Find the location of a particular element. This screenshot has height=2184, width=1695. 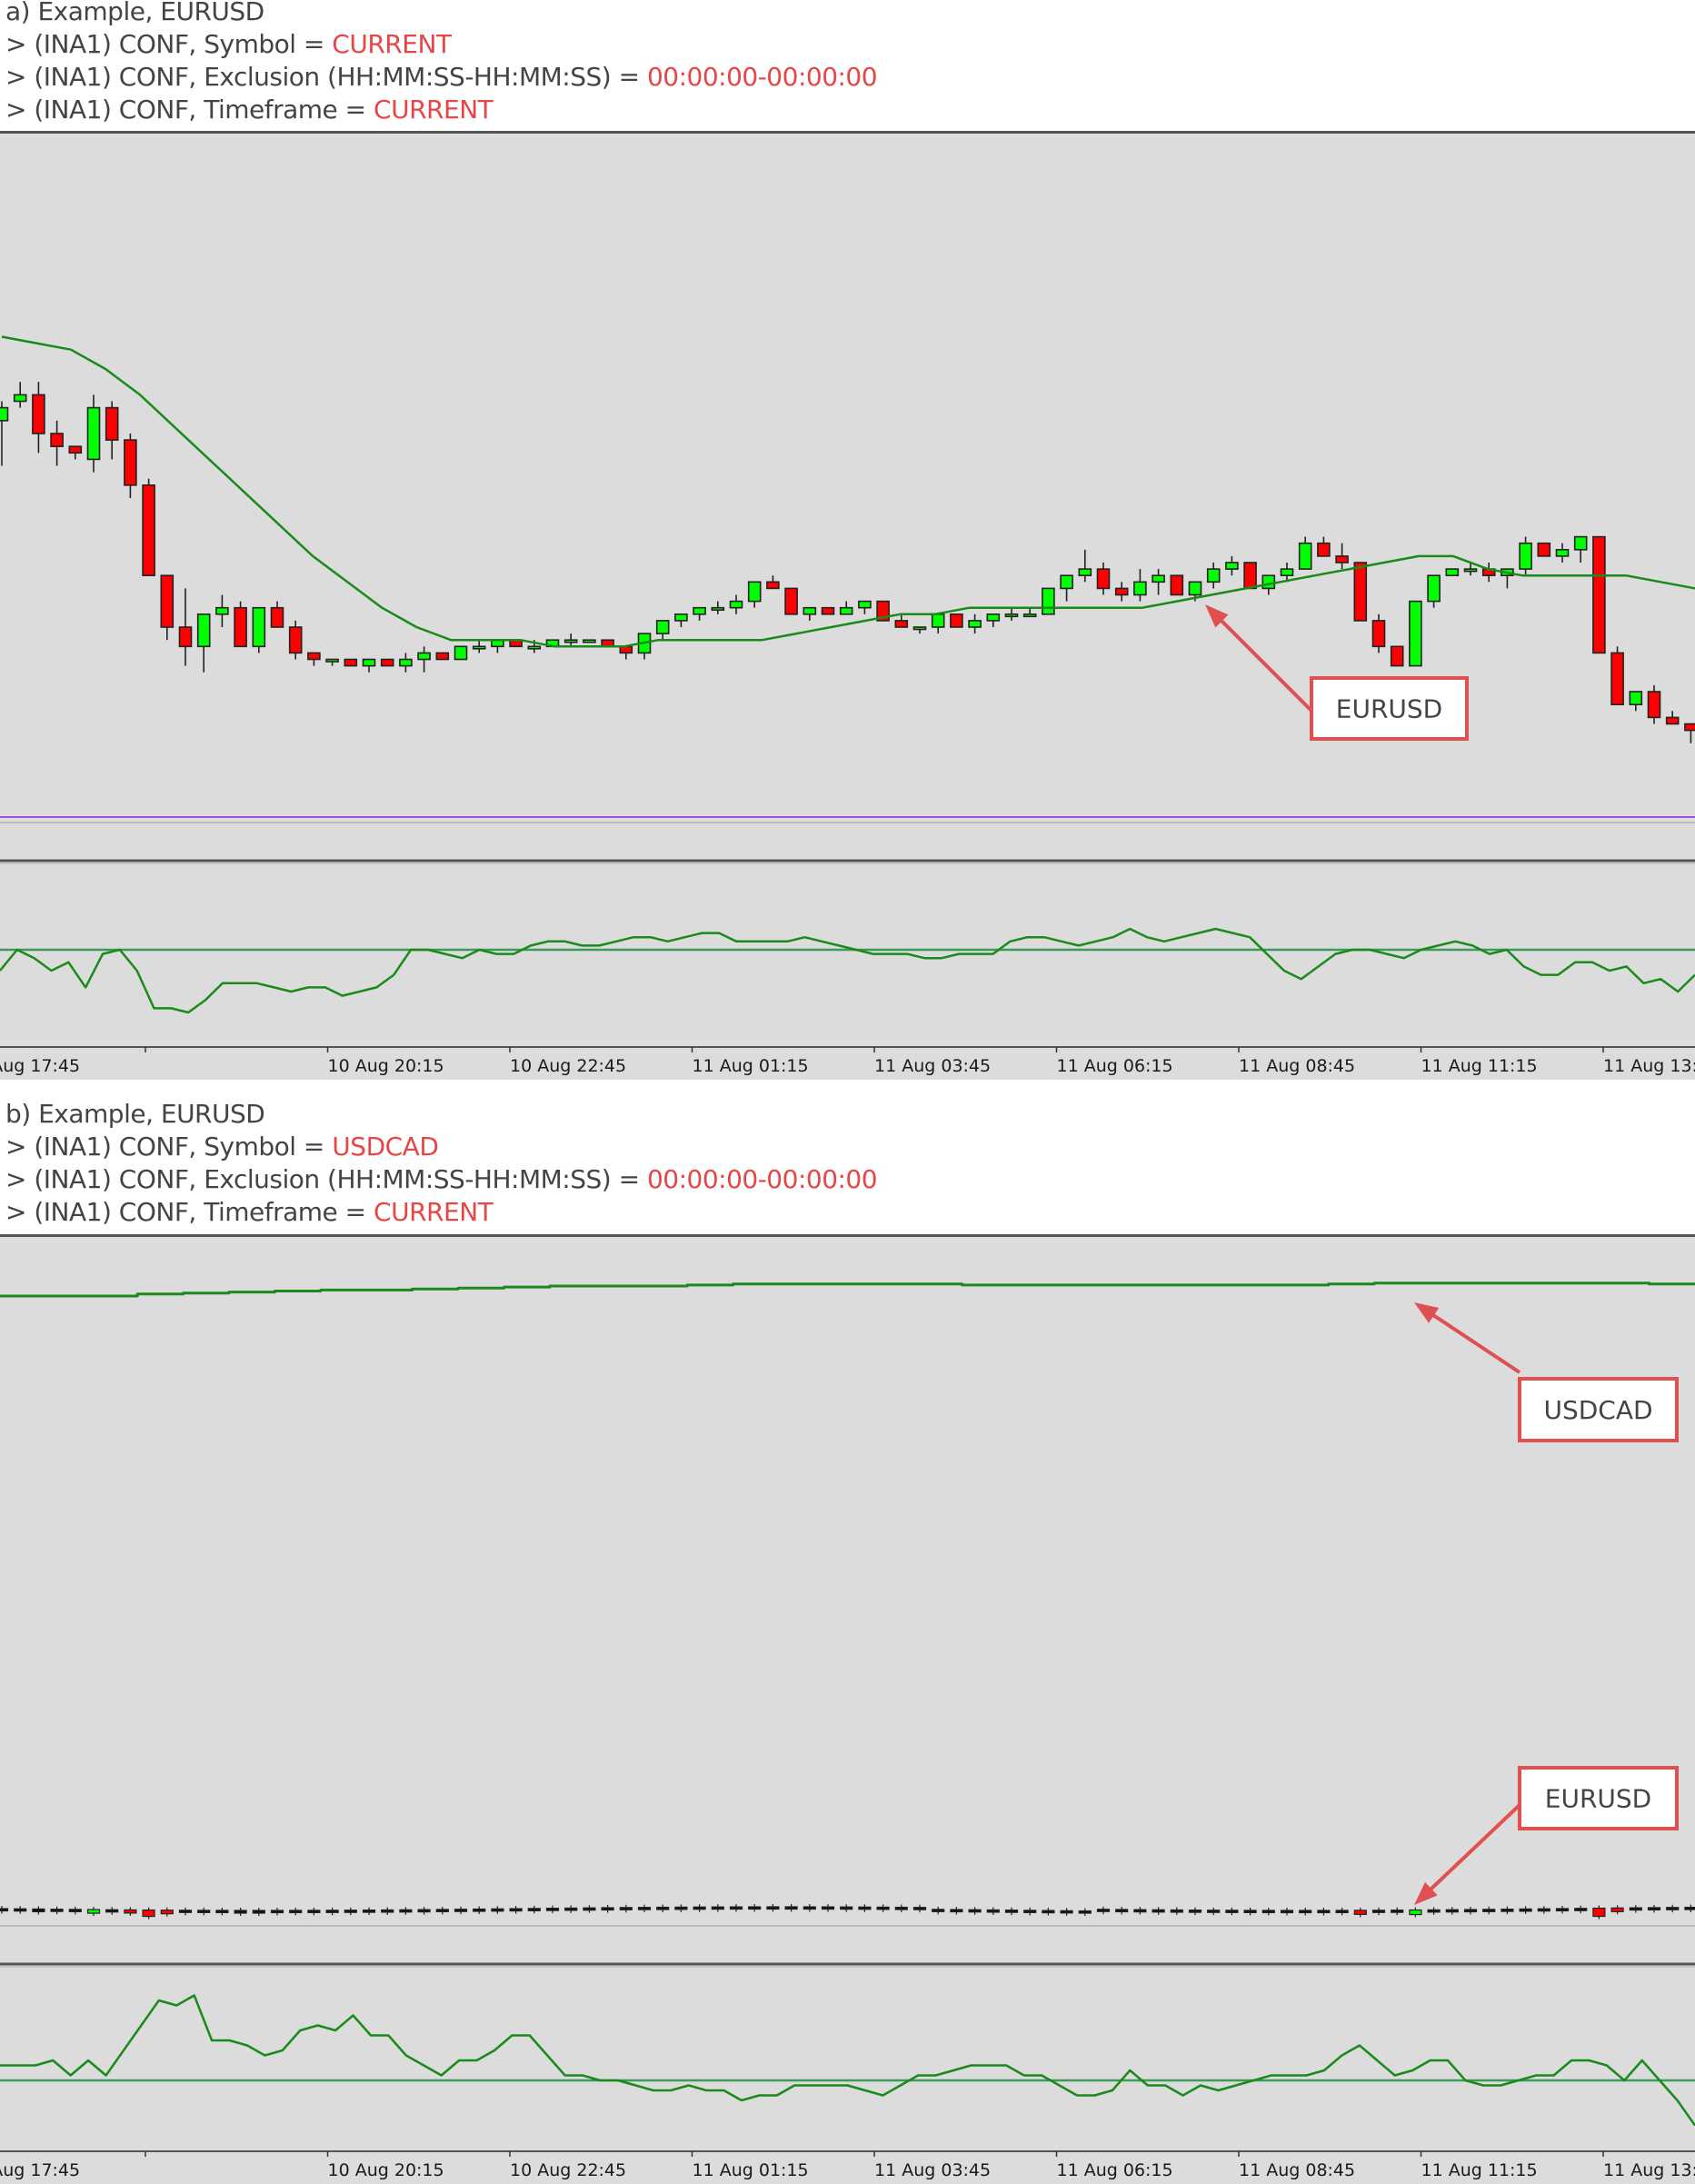

time-axis-tick-label: 11 Aug 13:45 is located at coordinates (1649, 2170).